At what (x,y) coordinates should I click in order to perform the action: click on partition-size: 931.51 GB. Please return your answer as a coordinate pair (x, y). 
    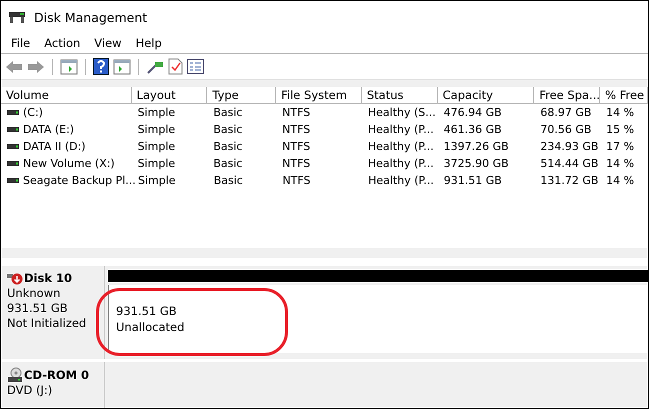
    Looking at the image, I should click on (147, 311).